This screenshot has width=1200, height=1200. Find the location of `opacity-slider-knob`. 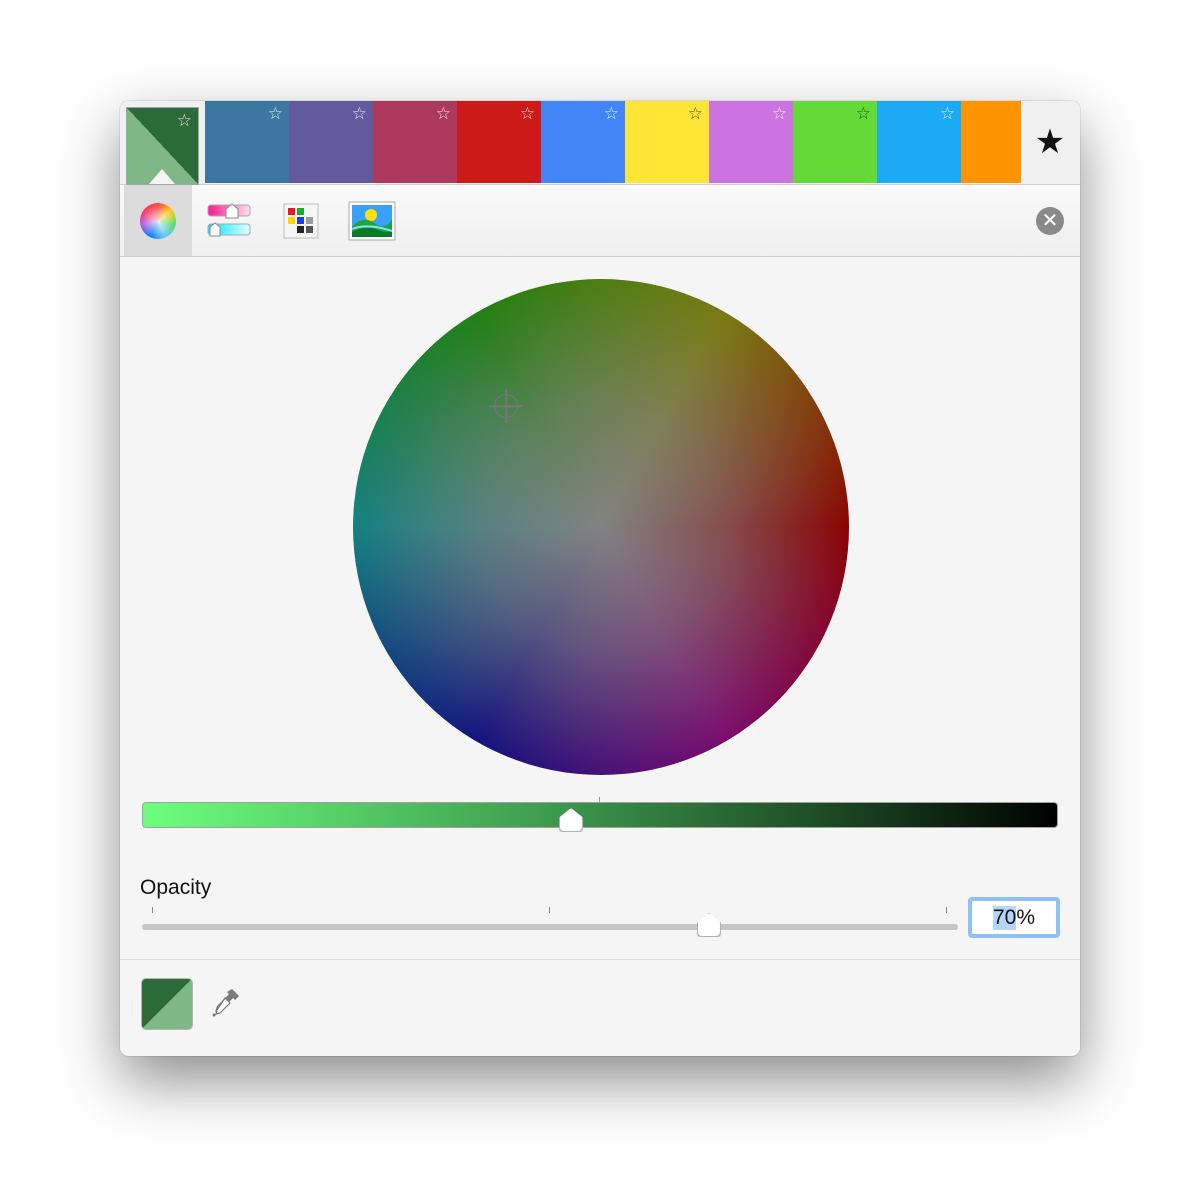

opacity-slider-knob is located at coordinates (709, 925).